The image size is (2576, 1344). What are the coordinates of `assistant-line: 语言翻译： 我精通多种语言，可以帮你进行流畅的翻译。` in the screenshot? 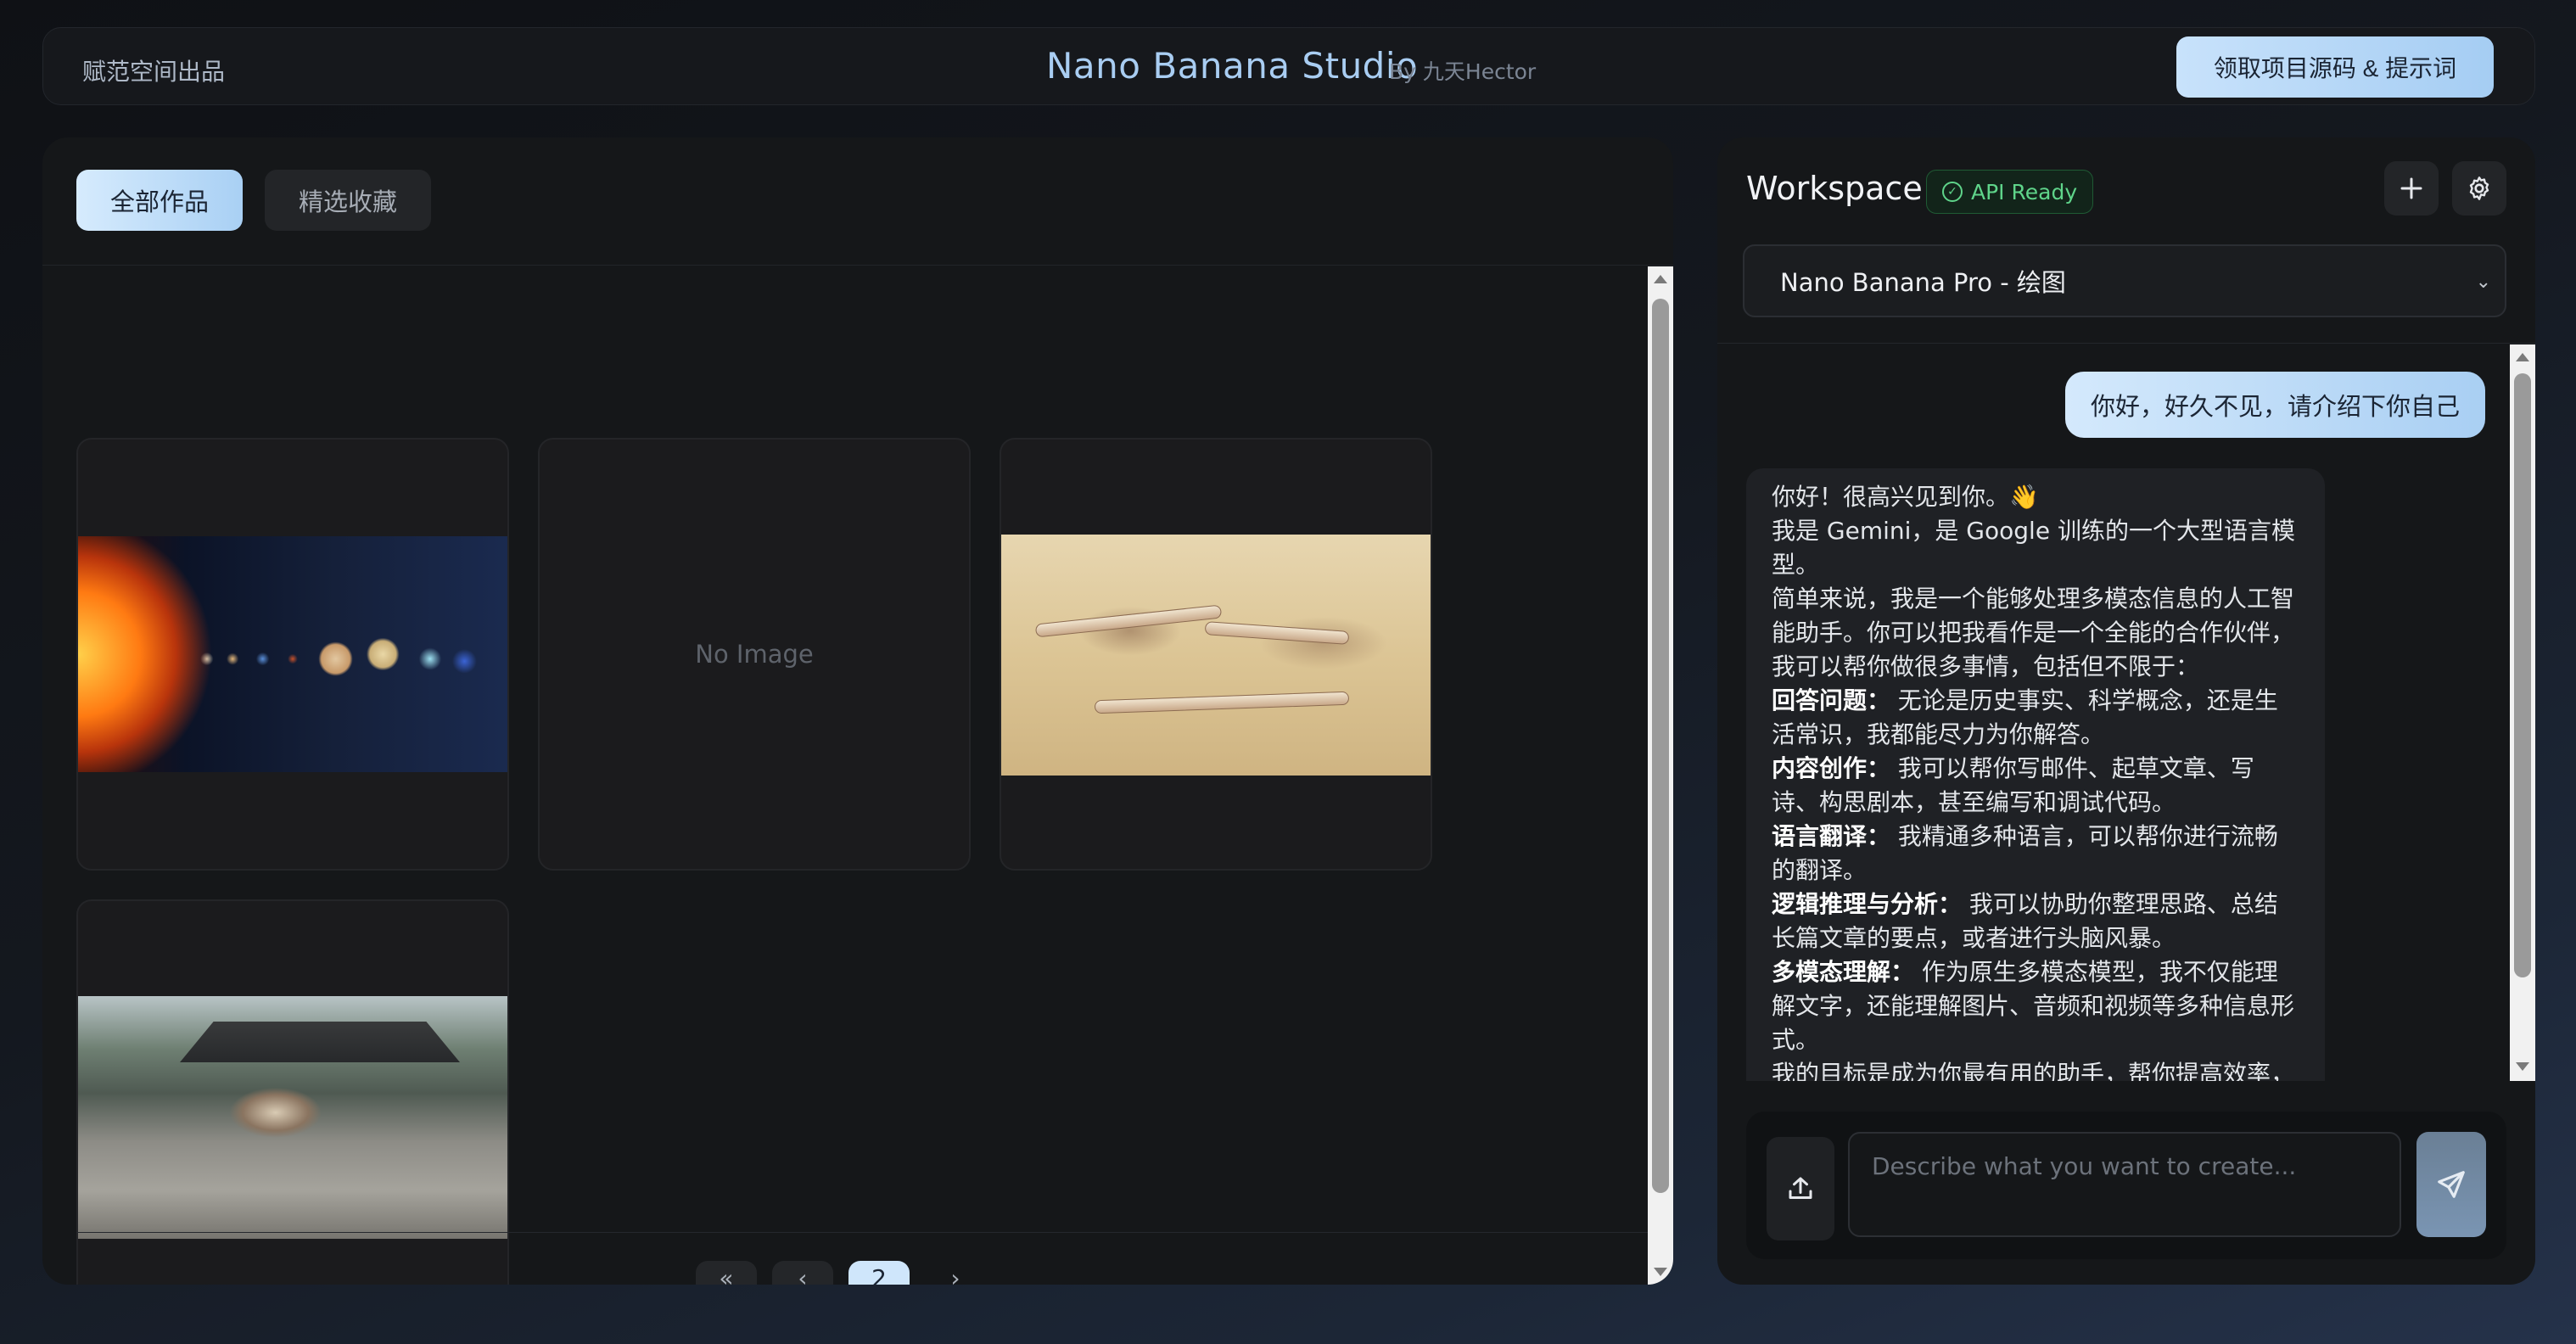 It's located at (2025, 853).